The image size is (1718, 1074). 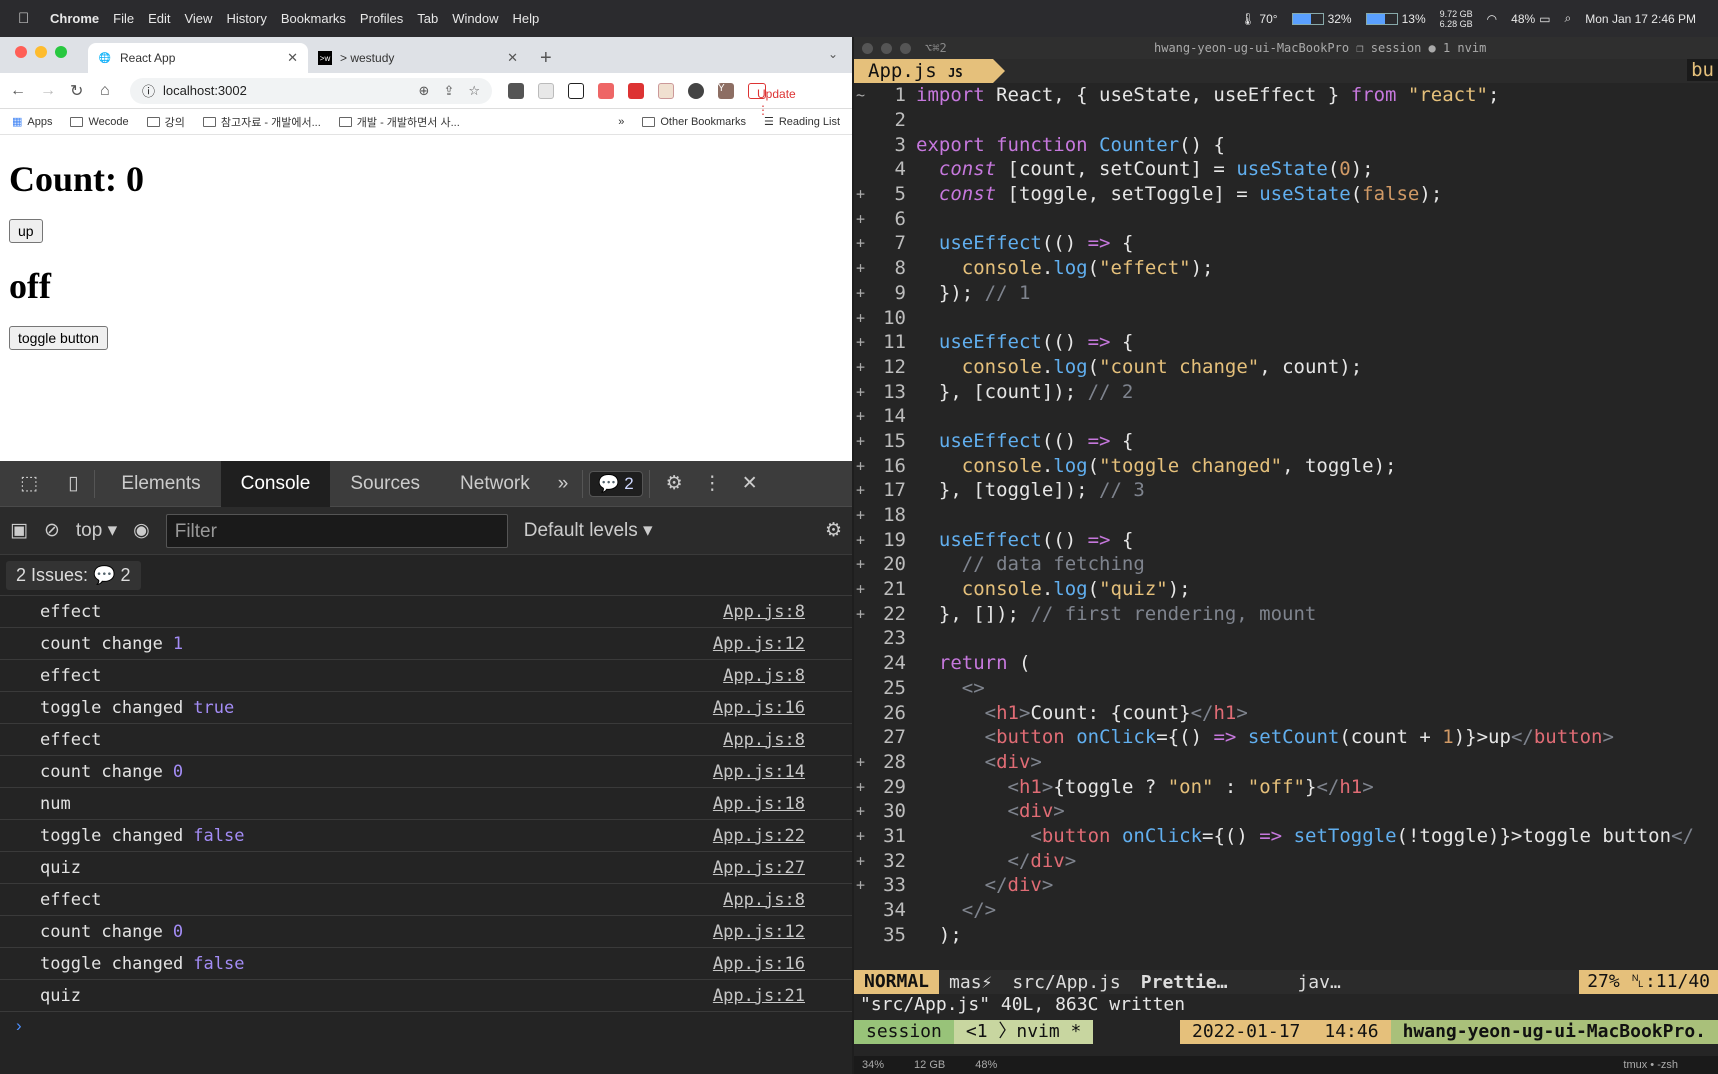 What do you see at coordinates (759, 772) in the screenshot?
I see `source-link: App.js:14` at bounding box center [759, 772].